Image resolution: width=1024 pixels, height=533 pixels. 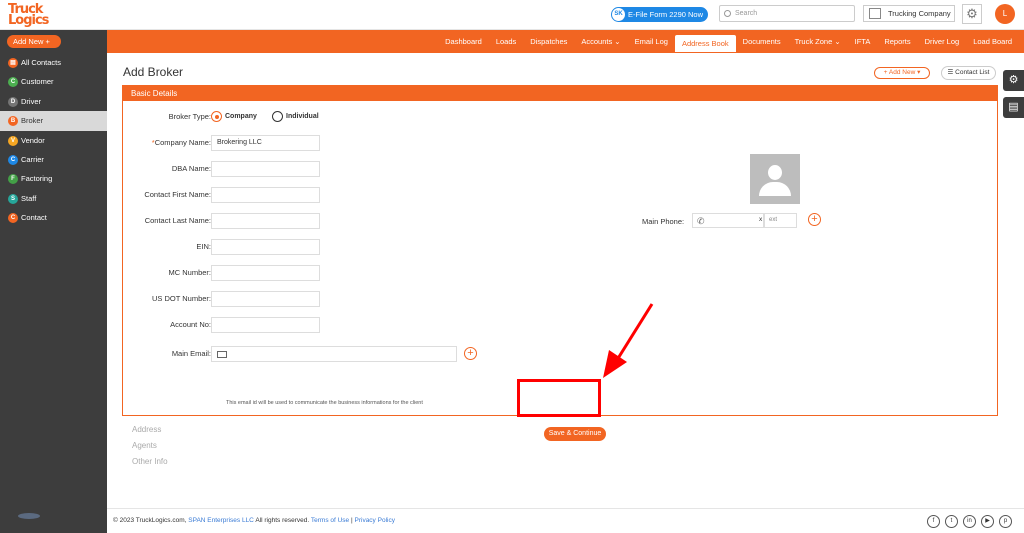 I want to click on sidebar-item-label: All Contacts, so click(x=41, y=62).